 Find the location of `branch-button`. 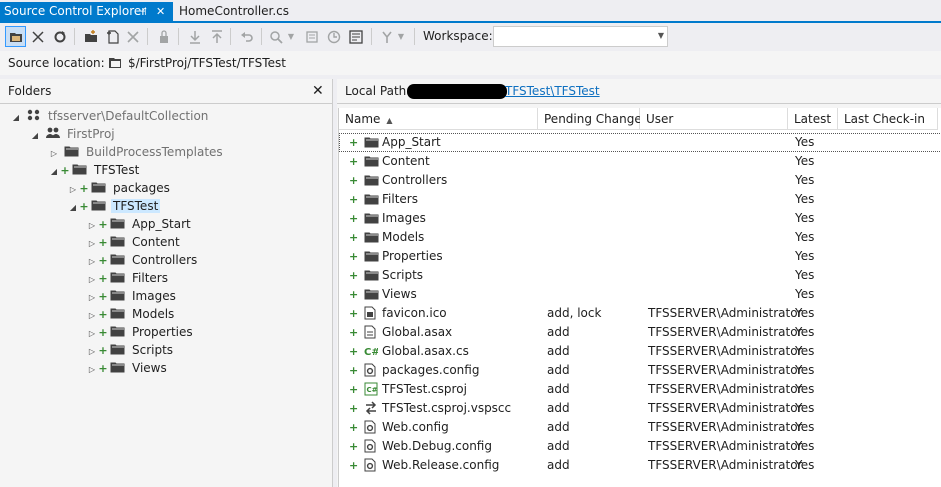

branch-button is located at coordinates (386, 36).